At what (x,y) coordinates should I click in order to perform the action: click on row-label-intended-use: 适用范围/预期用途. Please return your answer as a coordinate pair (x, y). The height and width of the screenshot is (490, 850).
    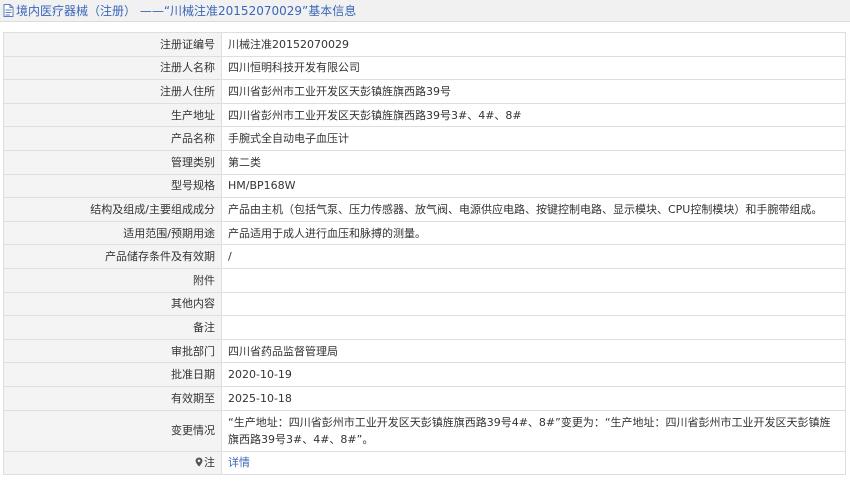
    Looking at the image, I should click on (112, 233).